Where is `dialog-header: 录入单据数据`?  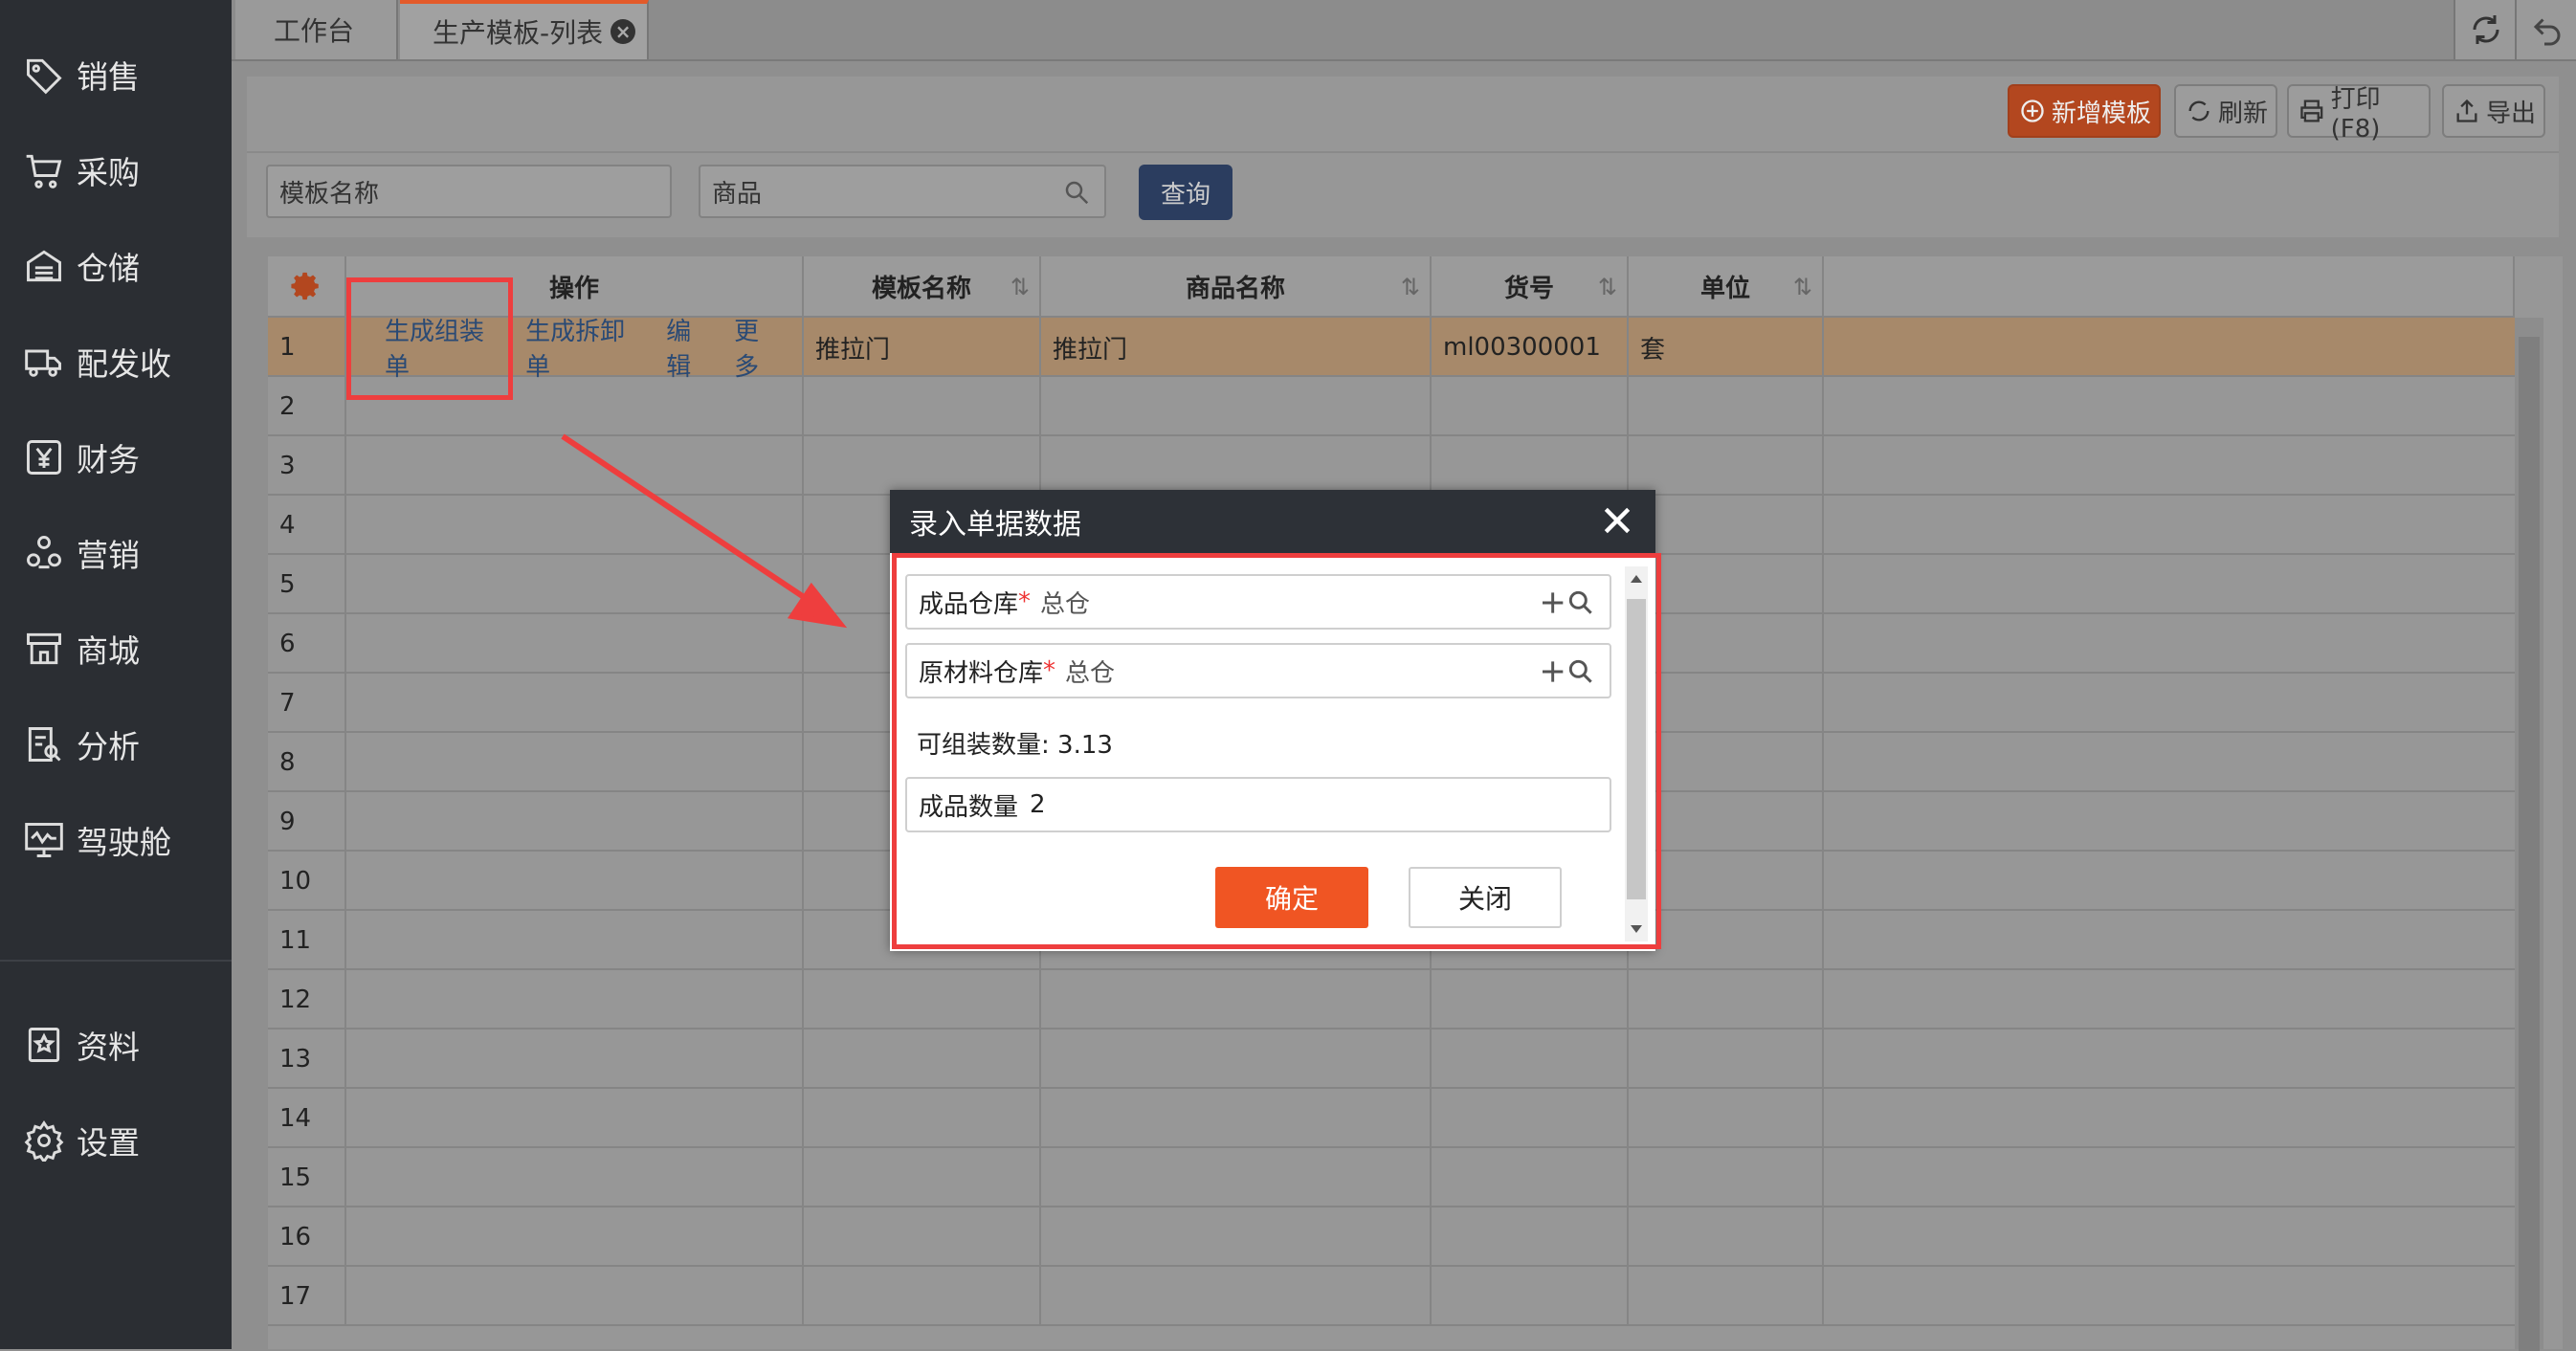
dialog-header: 录入单据数据 is located at coordinates (1272, 521).